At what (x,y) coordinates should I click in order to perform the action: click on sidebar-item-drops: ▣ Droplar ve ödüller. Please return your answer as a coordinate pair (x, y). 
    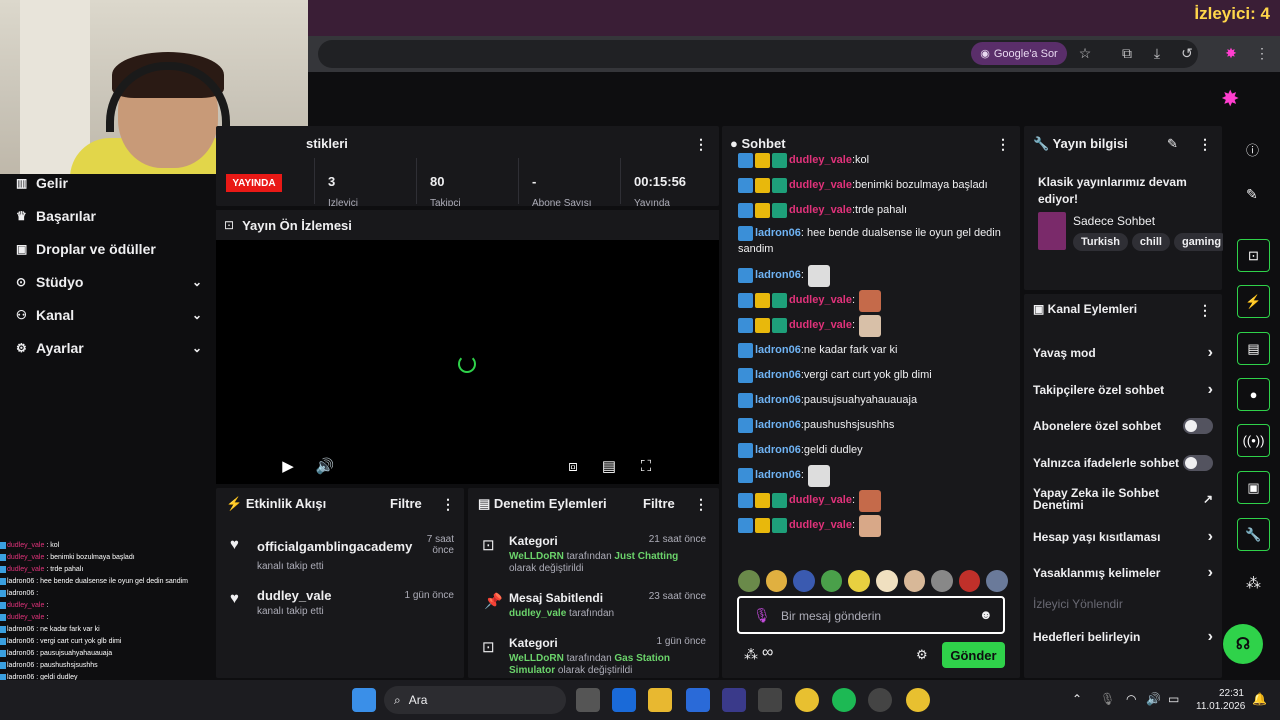
    Looking at the image, I should click on (109, 249).